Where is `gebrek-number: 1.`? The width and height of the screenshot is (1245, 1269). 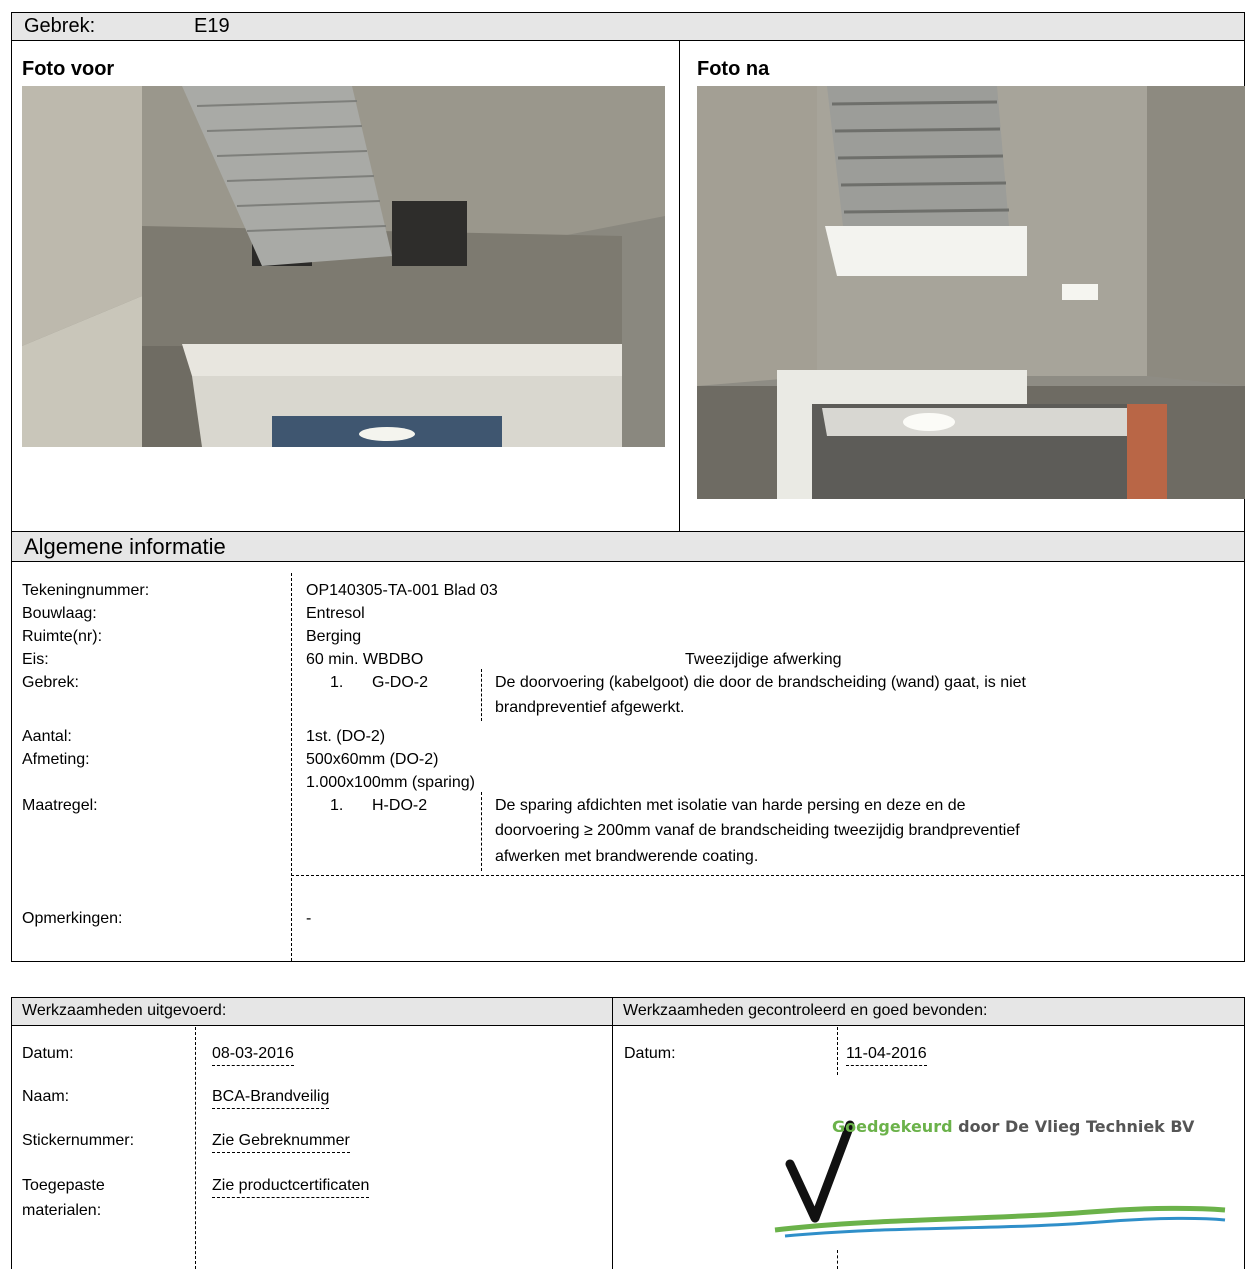
gebrek-number: 1. is located at coordinates (337, 682).